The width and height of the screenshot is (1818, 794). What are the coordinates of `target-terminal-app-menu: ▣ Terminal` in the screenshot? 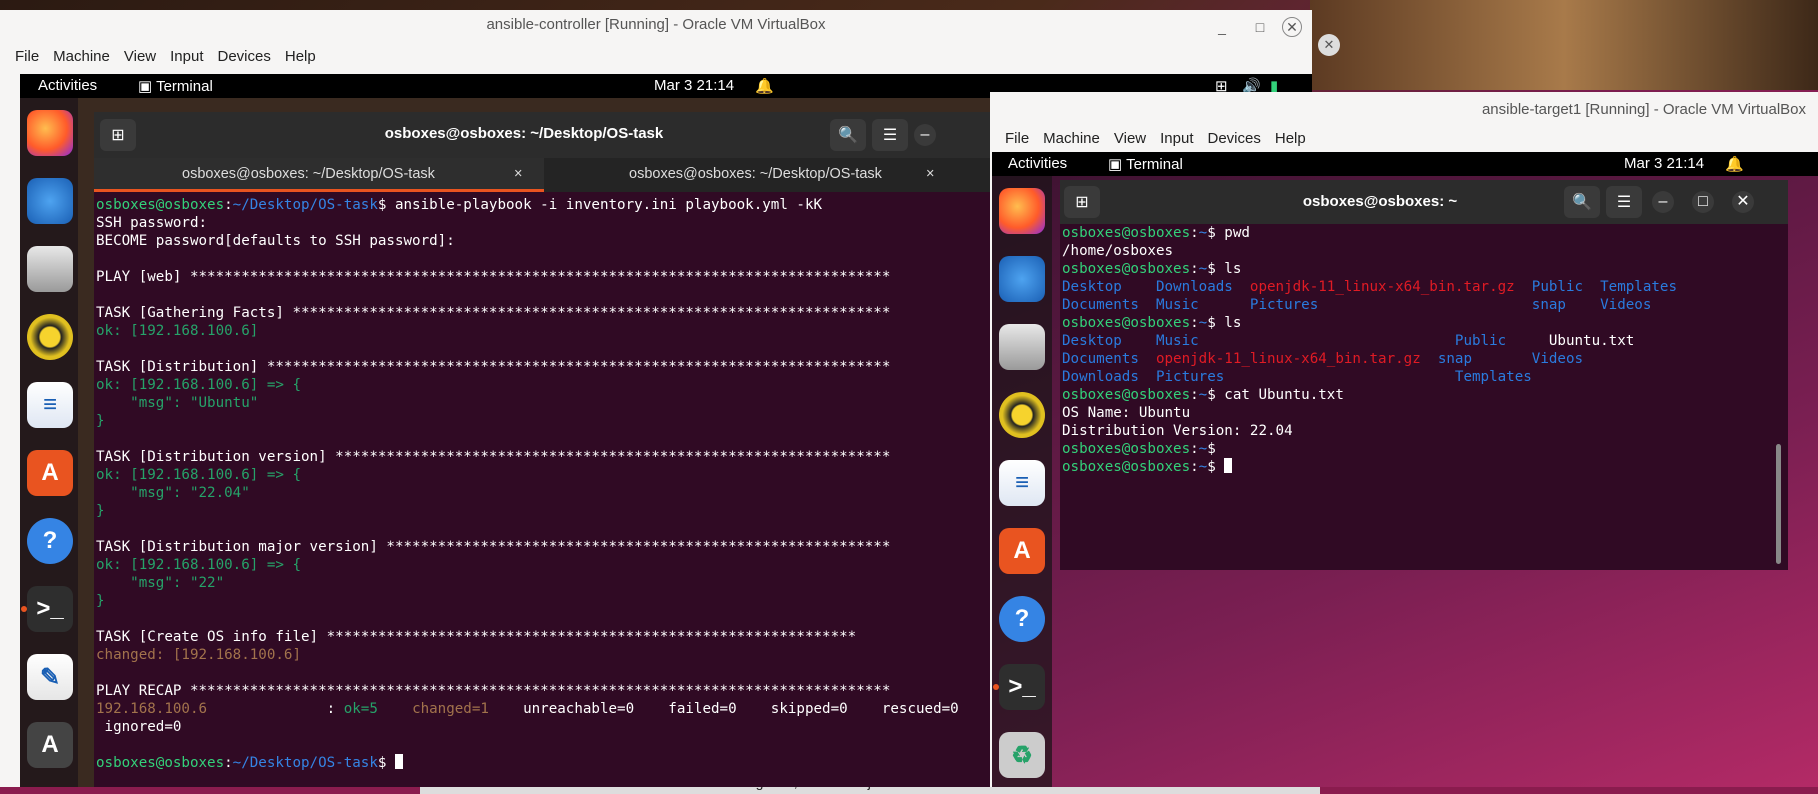 It's located at (1145, 164).